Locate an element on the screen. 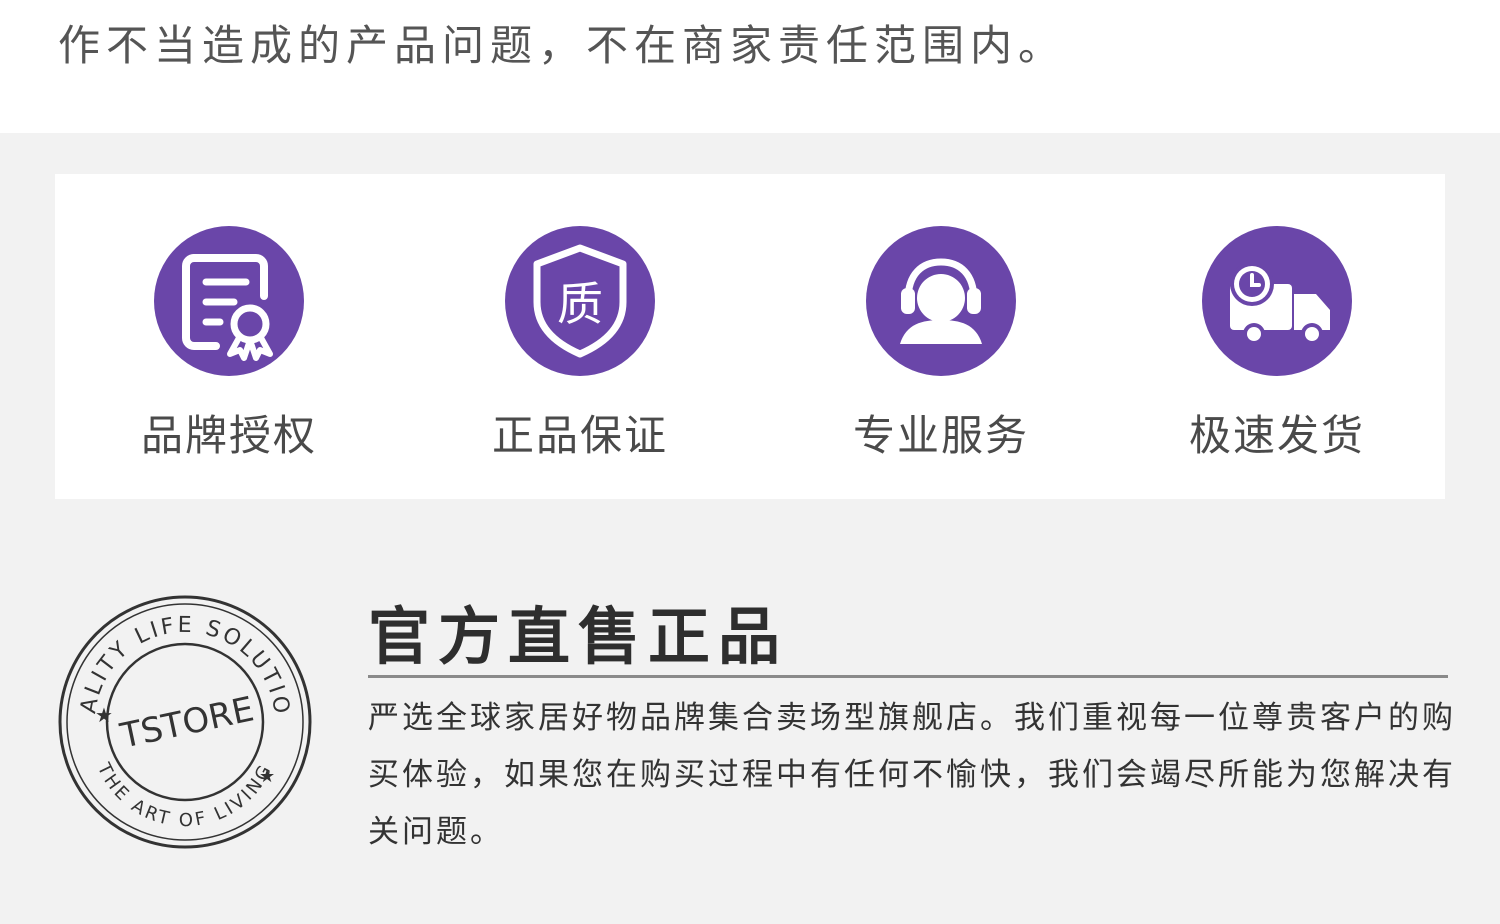 This screenshot has width=1500, height=924. seal-outer-top-text: QUALITY LIFE SOLUTIONS is located at coordinates (174, 655).